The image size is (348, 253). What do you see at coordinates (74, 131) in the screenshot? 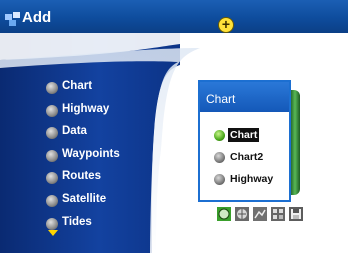
I see `menu-item-label: Data` at bounding box center [74, 131].